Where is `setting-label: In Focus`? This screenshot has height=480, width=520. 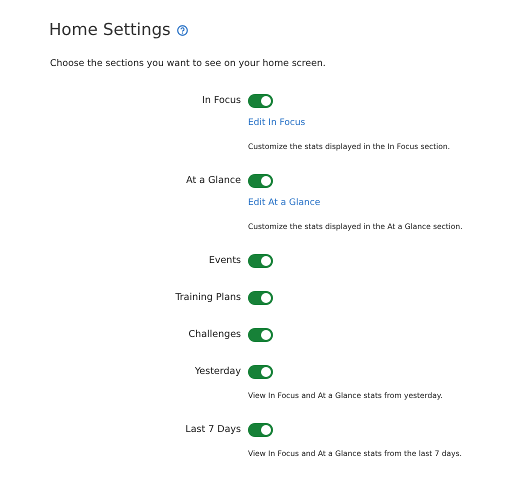
setting-label: In Focus is located at coordinates (221, 101).